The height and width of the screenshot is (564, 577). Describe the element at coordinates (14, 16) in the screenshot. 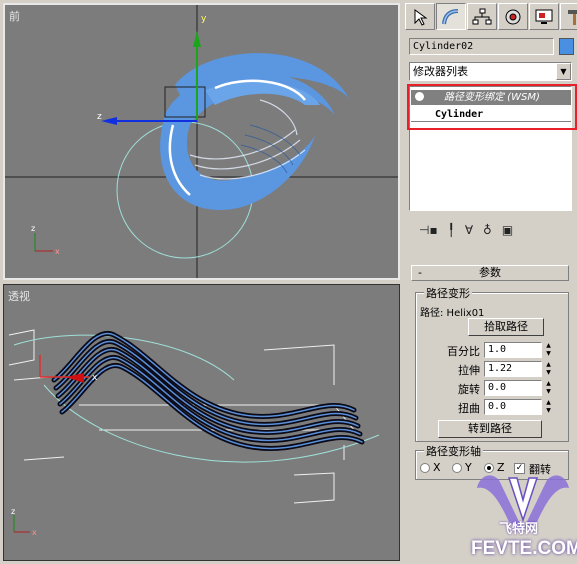

I see `front-viewport-label: 前` at that location.